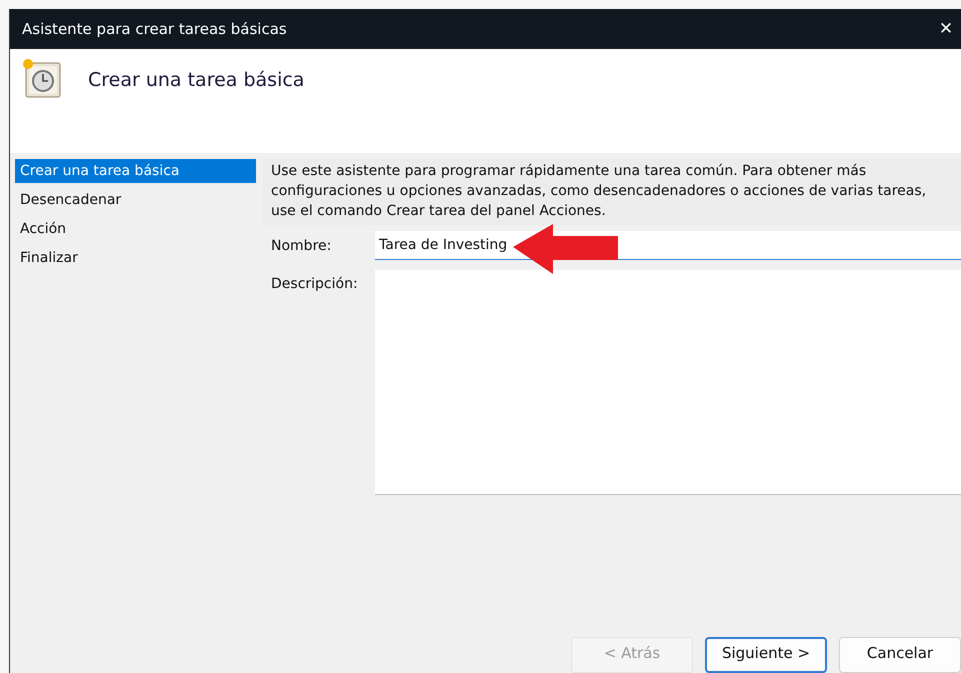 The image size is (961, 673). Describe the element at coordinates (135, 171) in the screenshot. I see `wizard-step: Crear una tarea básica` at that location.